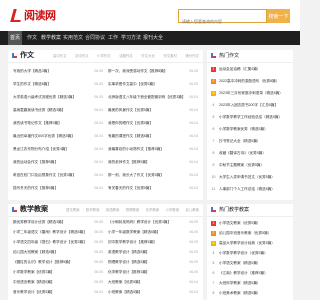 The height and width of the screenshot is (300, 320). What do you see at coordinates (153, 136) in the screenshot?
I see `list-item: 有趣的课堂作文【精选6篇】 06-04` at bounding box center [153, 136].